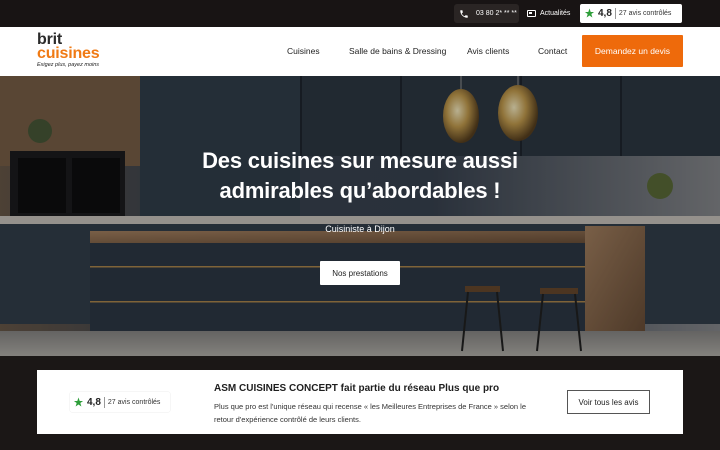 This screenshot has width=720, height=450. What do you see at coordinates (68, 53) in the screenshot?
I see `logo-word-cuisines: cuisines` at bounding box center [68, 53].